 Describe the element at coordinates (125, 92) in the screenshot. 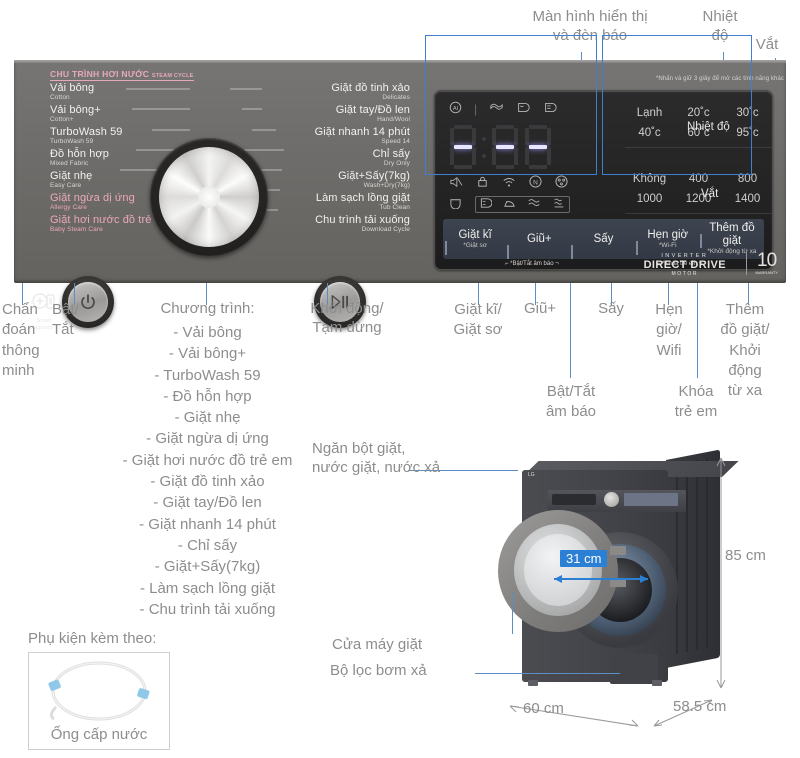

I see `program-cotton: Vải bông Cotton` at that location.